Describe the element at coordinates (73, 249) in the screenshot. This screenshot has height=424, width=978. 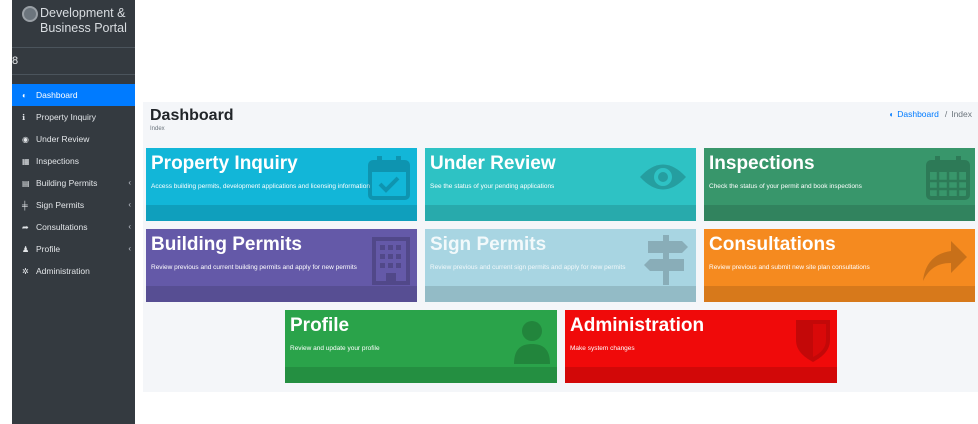
I see `sidebar-item-profile: ♟ Profile ‹` at that location.